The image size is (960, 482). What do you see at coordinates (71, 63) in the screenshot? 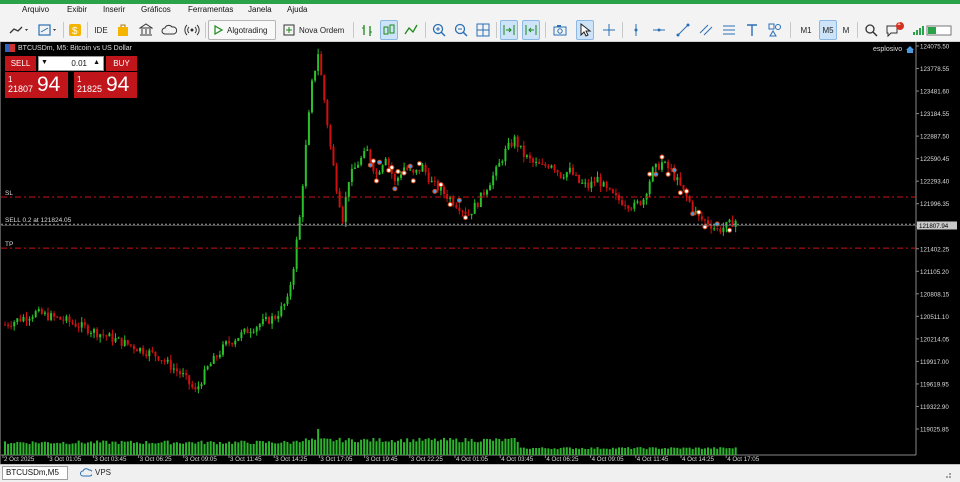
I see `volume-input: ▼ 0.01 ▲` at bounding box center [71, 63].